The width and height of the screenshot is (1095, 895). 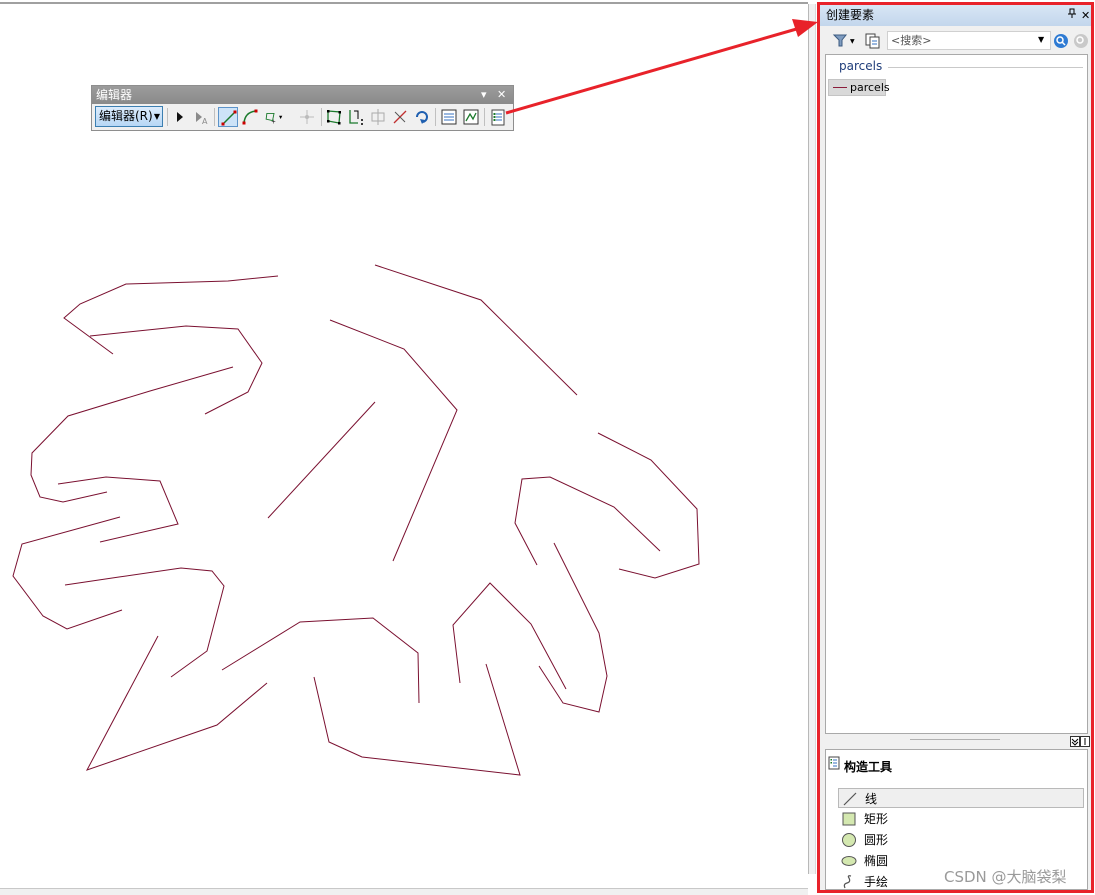 I want to click on construction-tool-circle: 圆形, so click(x=961, y=840).